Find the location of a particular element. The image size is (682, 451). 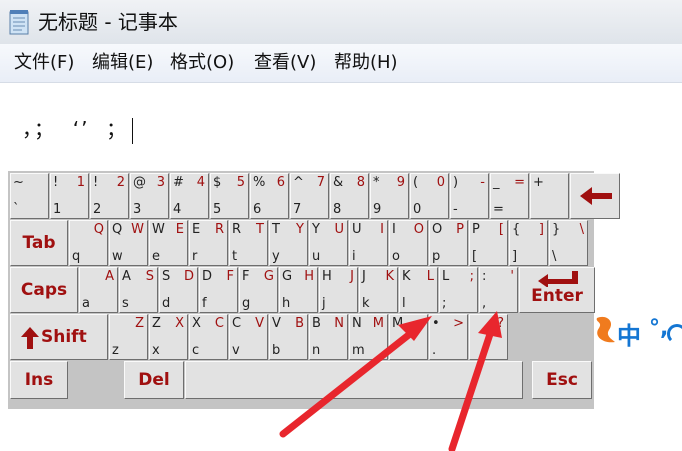

arrowhead-quote is located at coordinates (490, 324).